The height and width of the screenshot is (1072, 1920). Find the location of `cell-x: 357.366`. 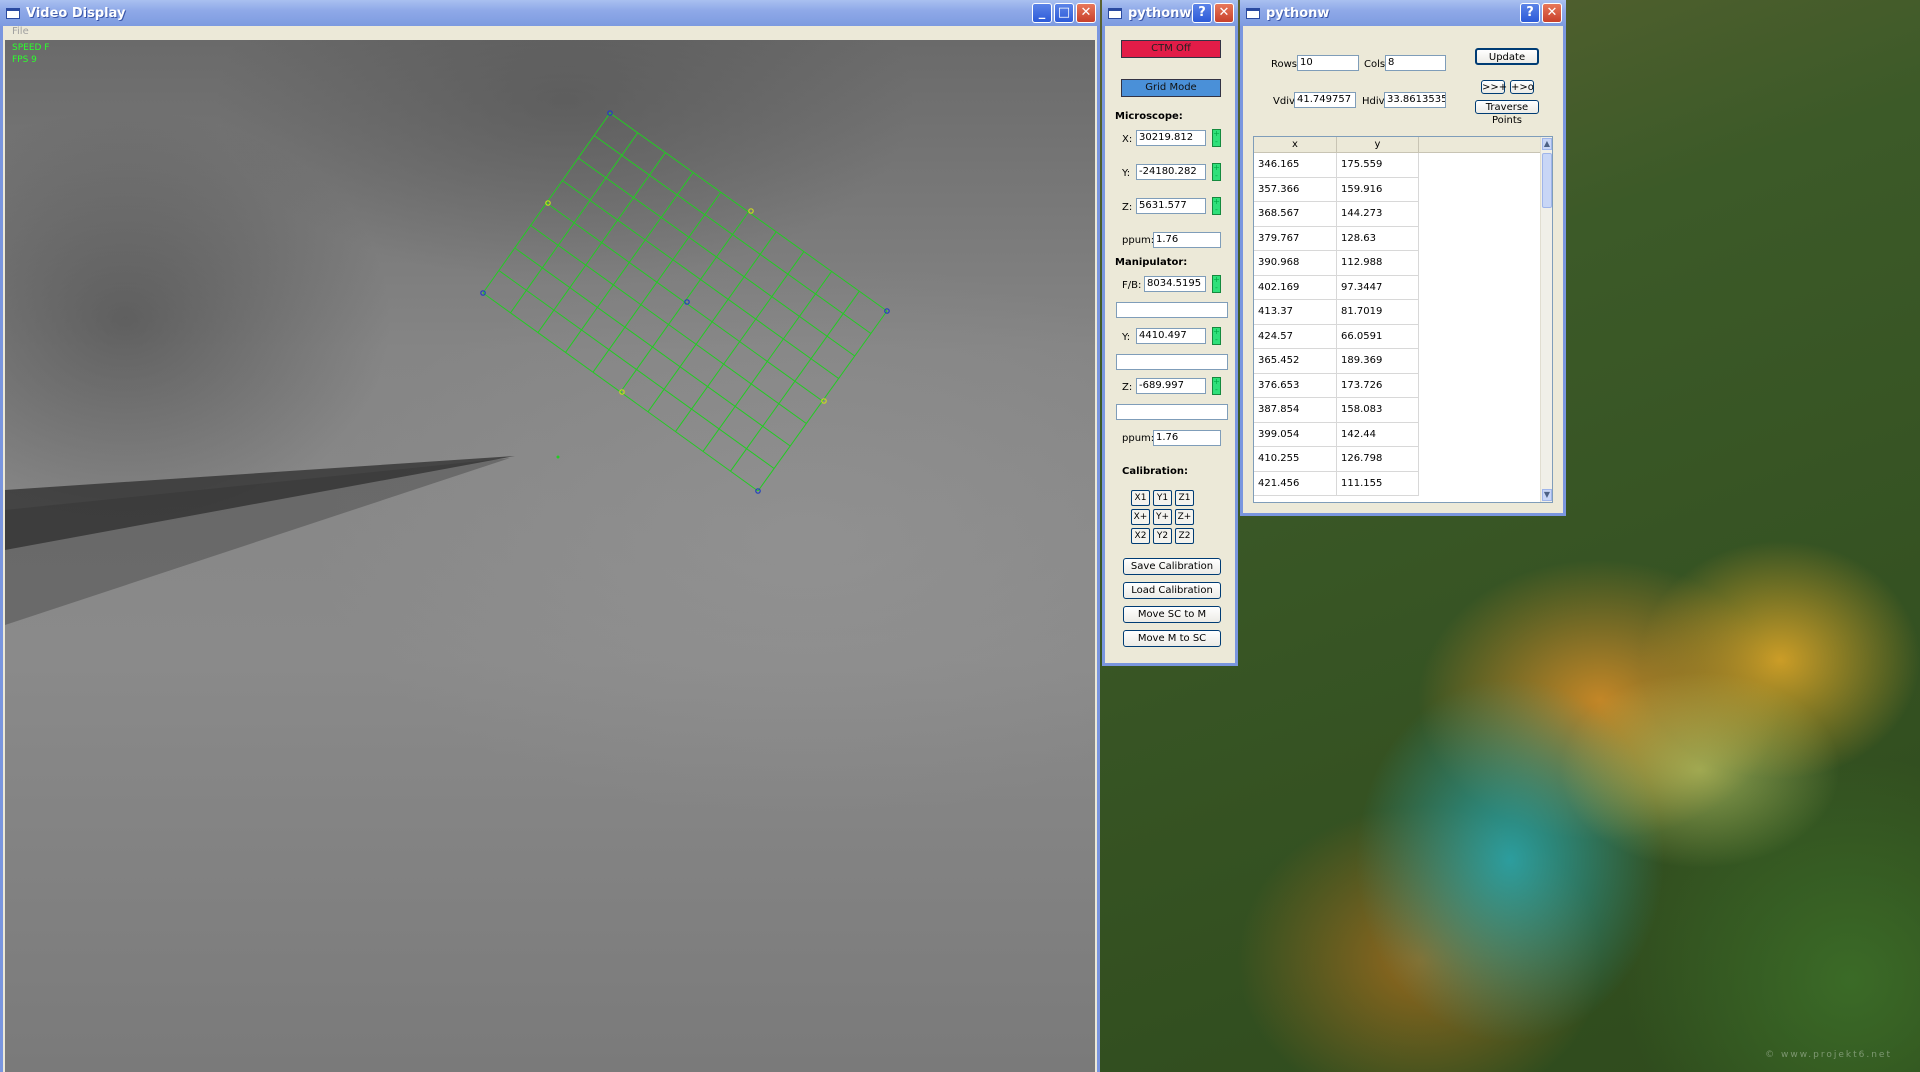

cell-x: 357.366 is located at coordinates (1295, 189).